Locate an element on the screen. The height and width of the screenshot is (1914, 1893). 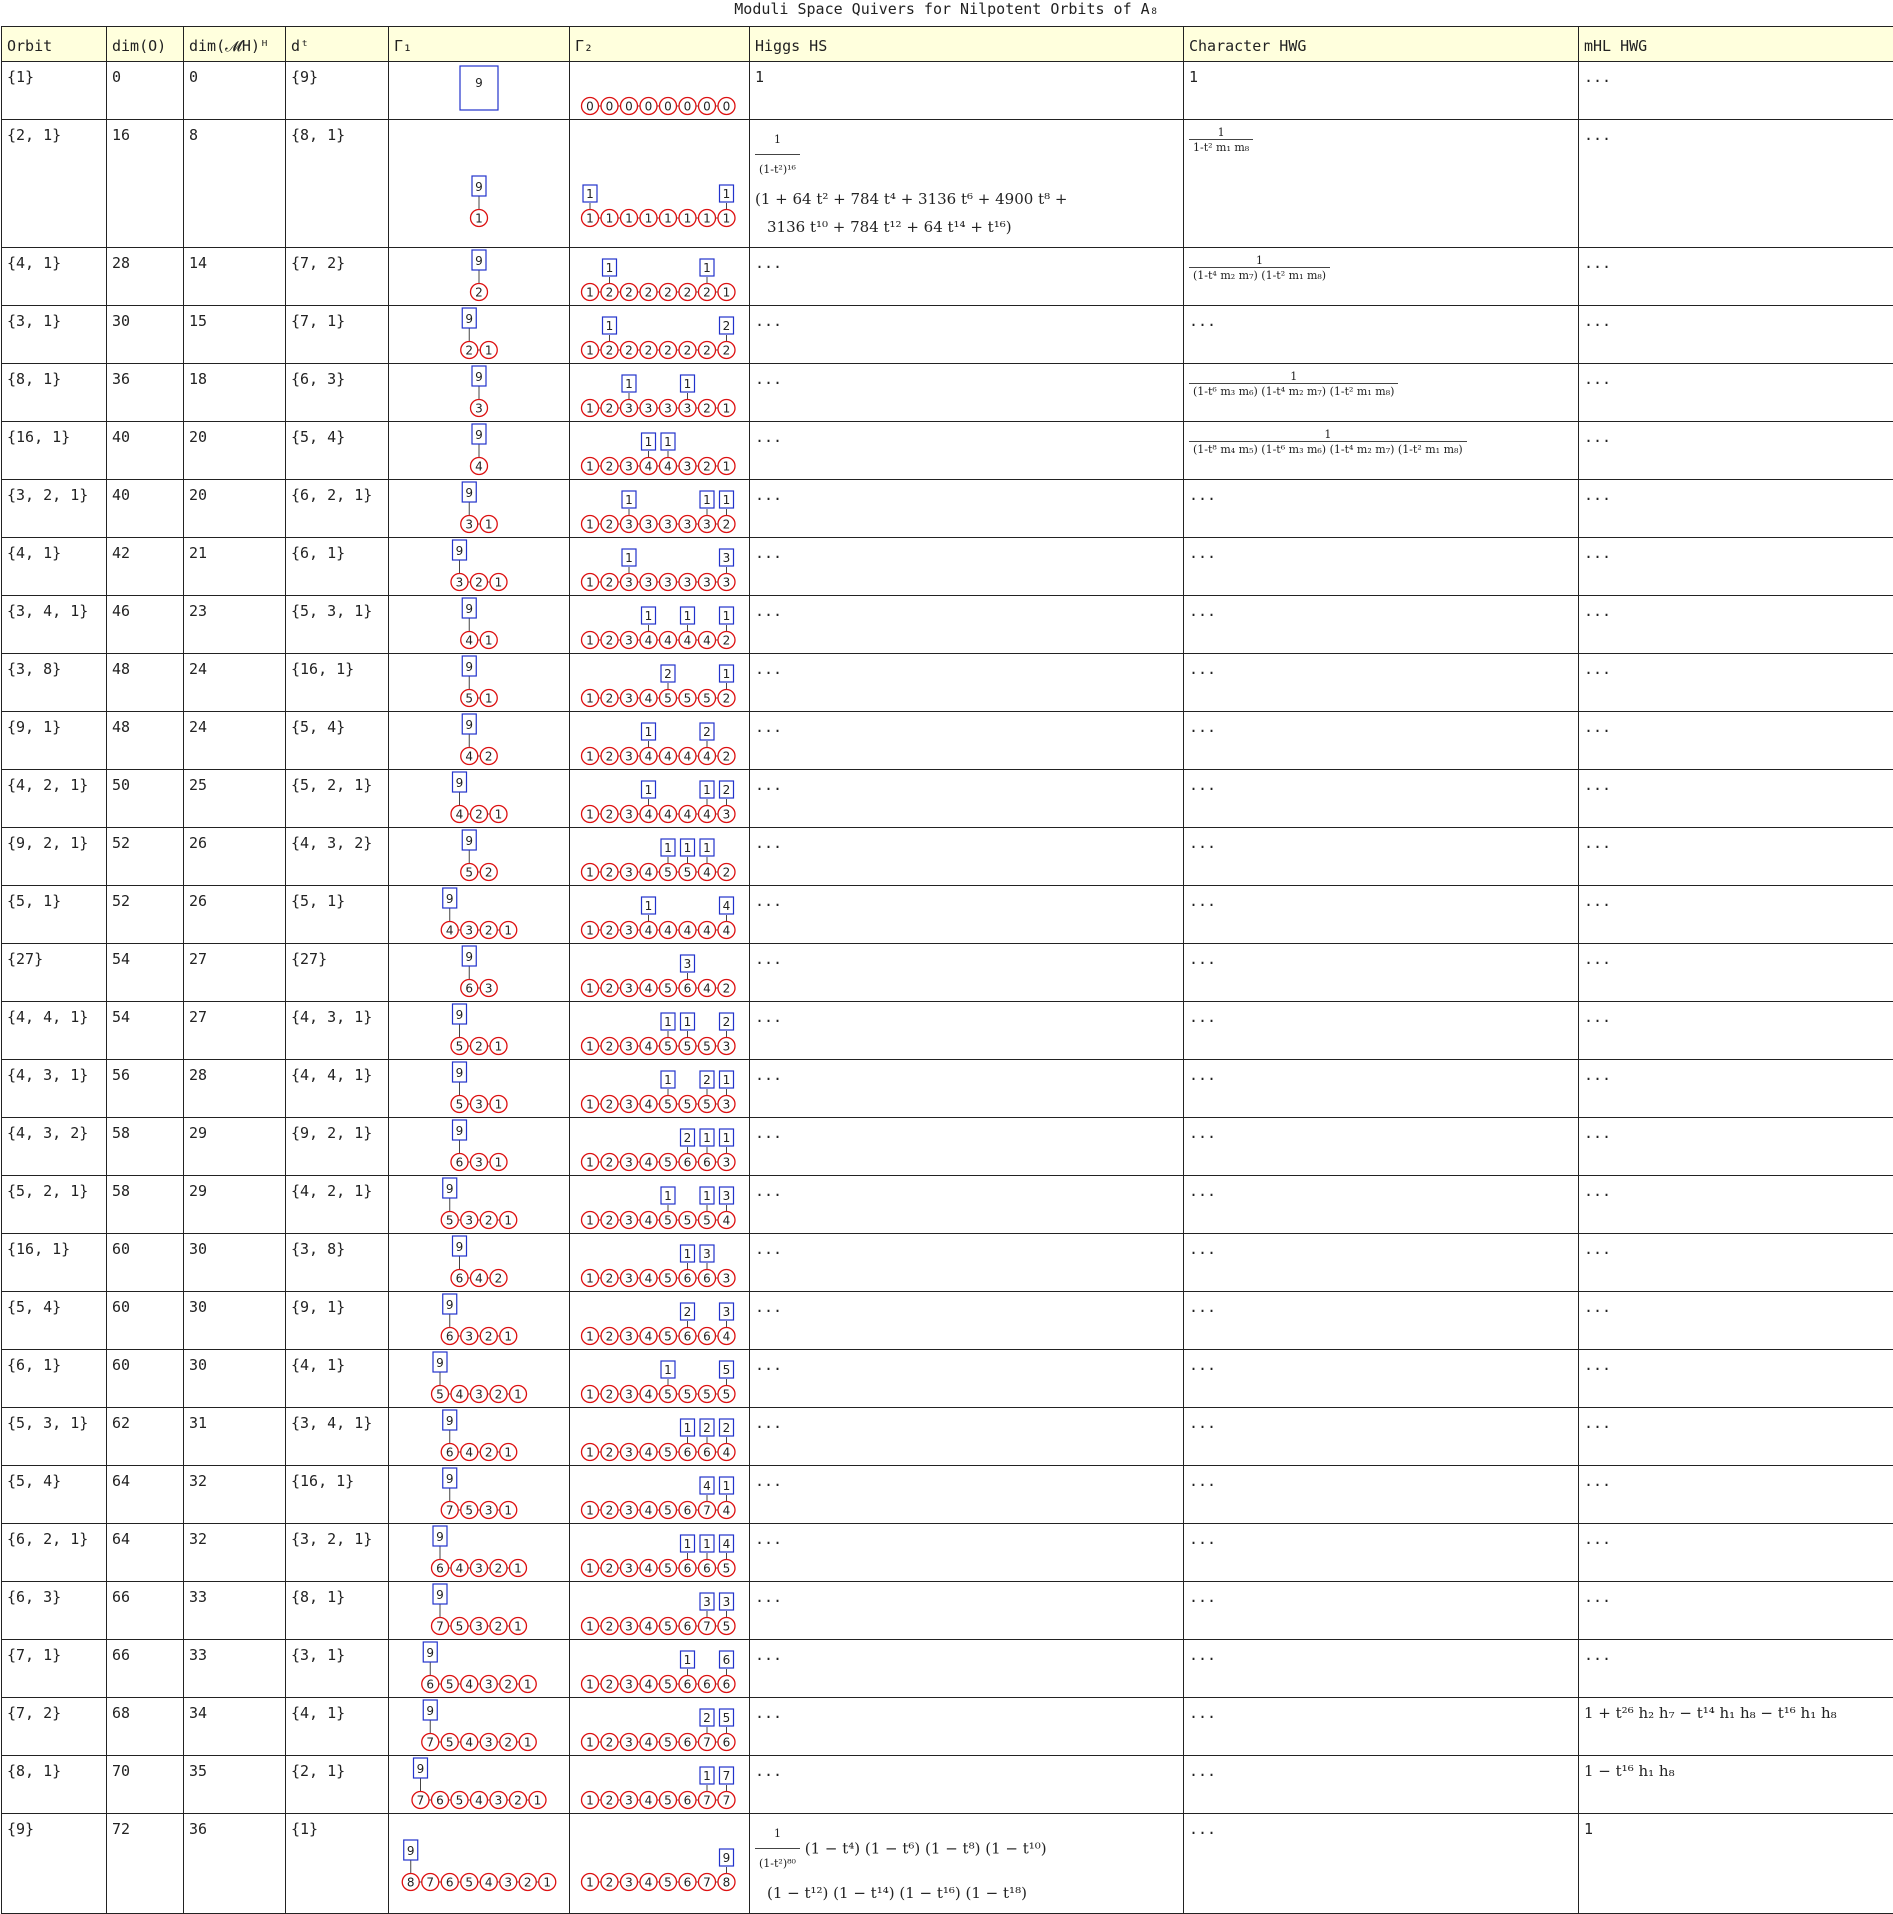
orbit-cell: {3, 8} is located at coordinates (54, 683).